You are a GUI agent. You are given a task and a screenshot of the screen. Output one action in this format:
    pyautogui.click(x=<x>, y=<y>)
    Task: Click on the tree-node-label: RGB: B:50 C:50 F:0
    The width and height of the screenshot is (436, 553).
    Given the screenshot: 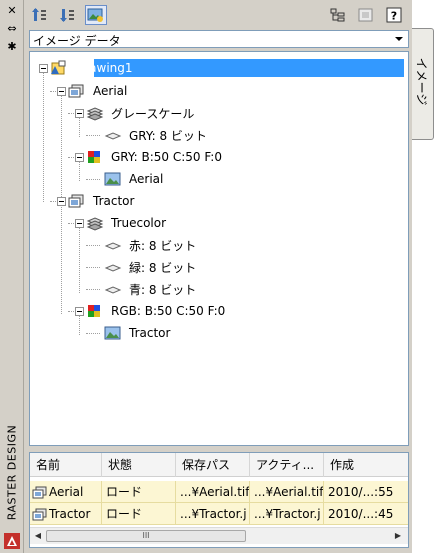 What is the action you would take?
    pyautogui.click(x=168, y=311)
    